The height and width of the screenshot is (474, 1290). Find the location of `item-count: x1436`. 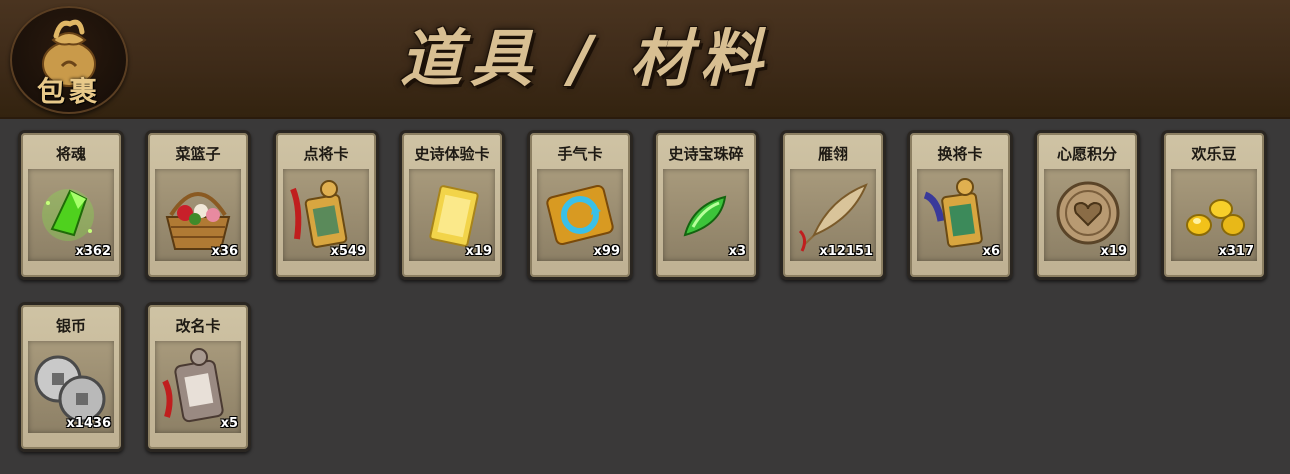

item-count: x1436 is located at coordinates (88, 423).